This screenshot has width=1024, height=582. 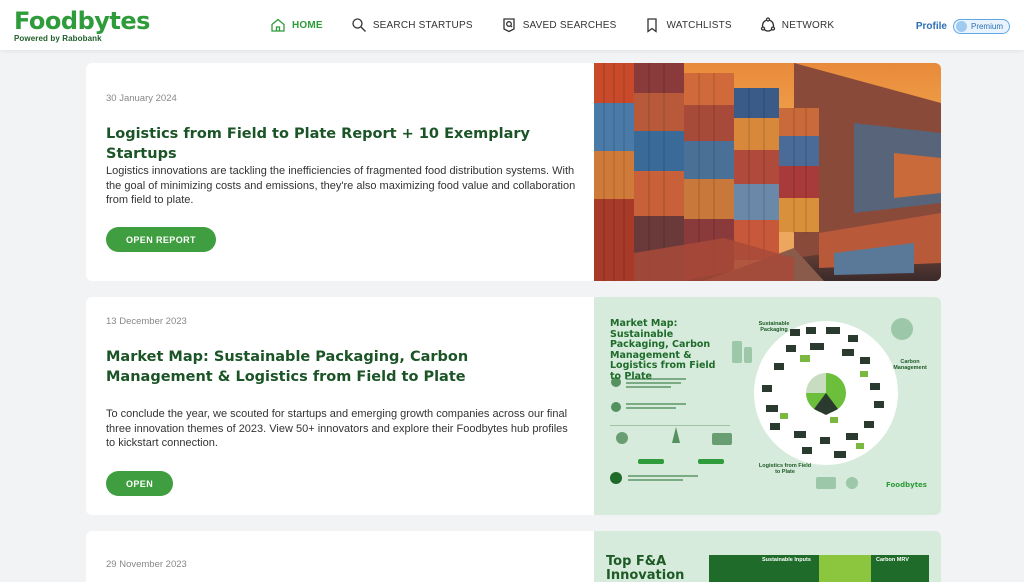 I want to click on open-report-button: OPEN REPORT, so click(x=161, y=239).